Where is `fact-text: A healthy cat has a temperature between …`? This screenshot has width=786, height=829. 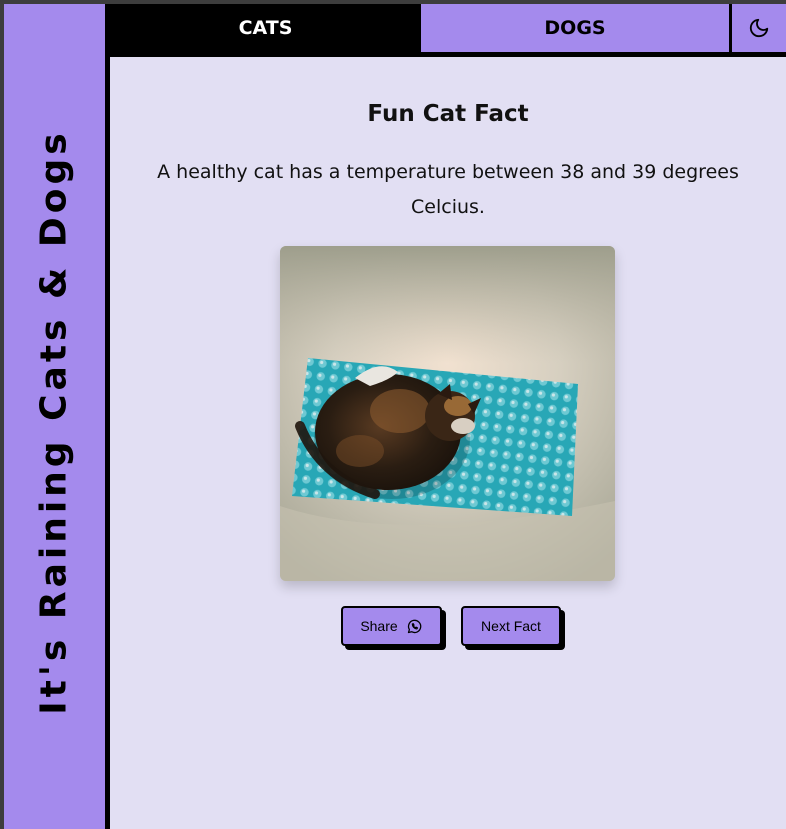 fact-text: A healthy cat has a temperature between … is located at coordinates (448, 189).